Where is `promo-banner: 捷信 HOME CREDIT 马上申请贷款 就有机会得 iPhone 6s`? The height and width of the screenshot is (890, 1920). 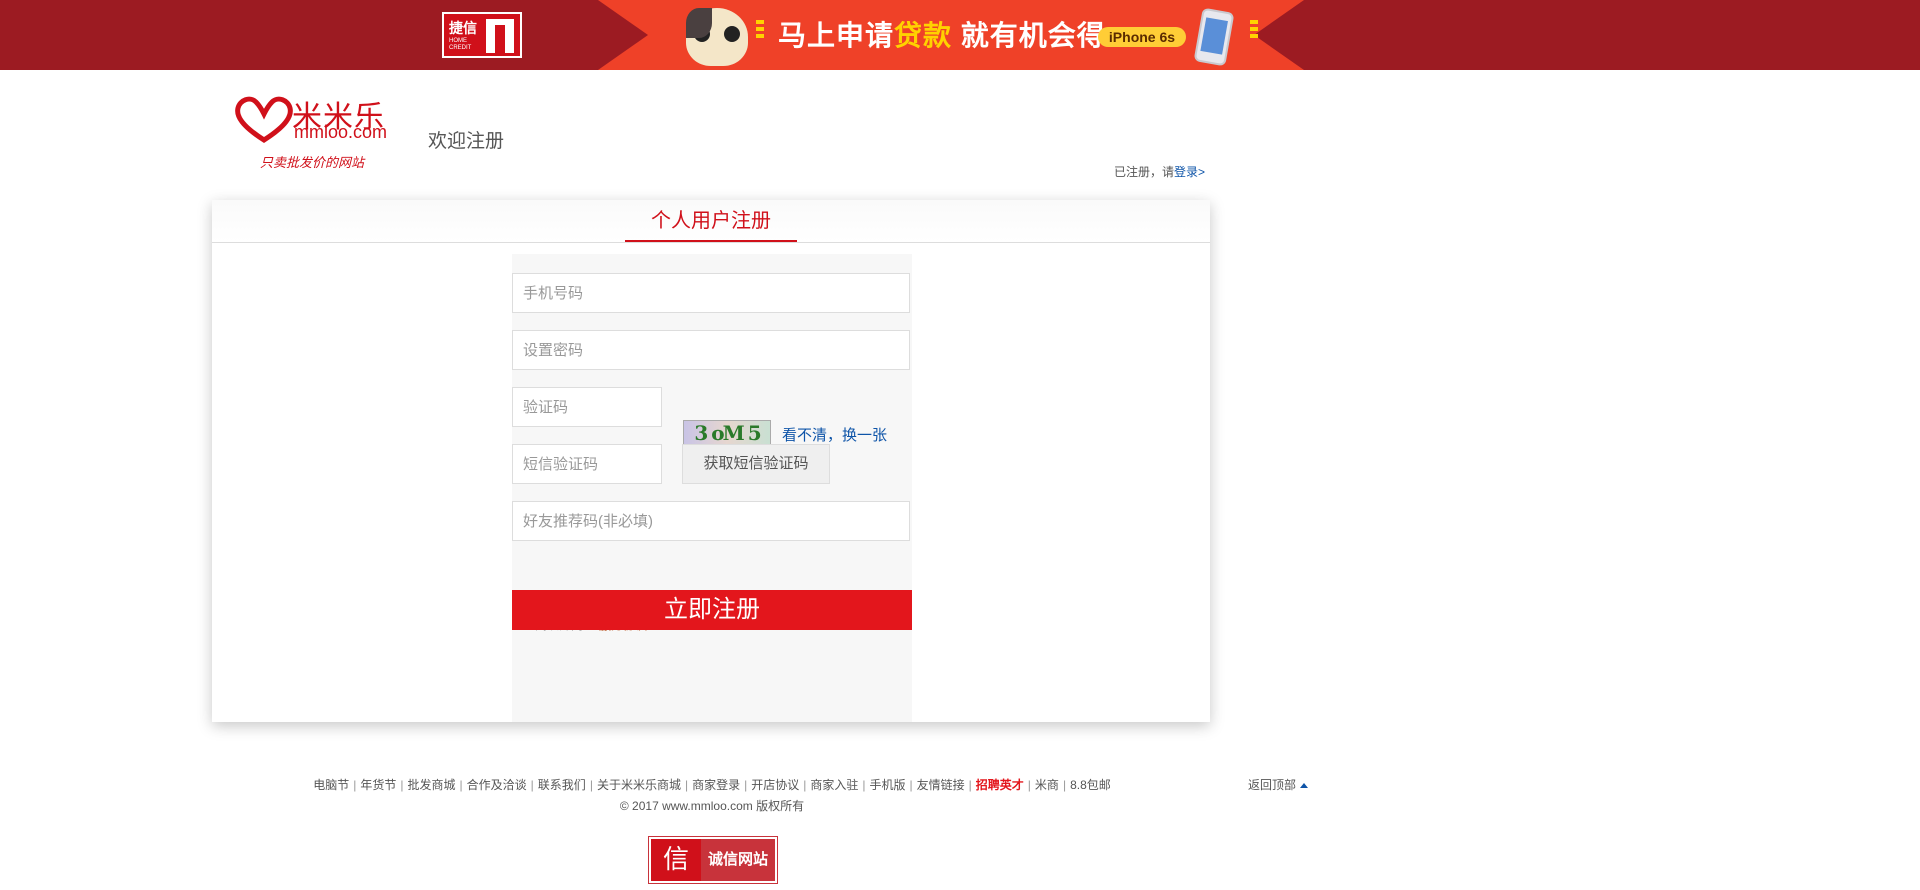 promo-banner: 捷信 HOME CREDIT 马上申请贷款 就有机会得 iPhone 6s is located at coordinates (960, 35).